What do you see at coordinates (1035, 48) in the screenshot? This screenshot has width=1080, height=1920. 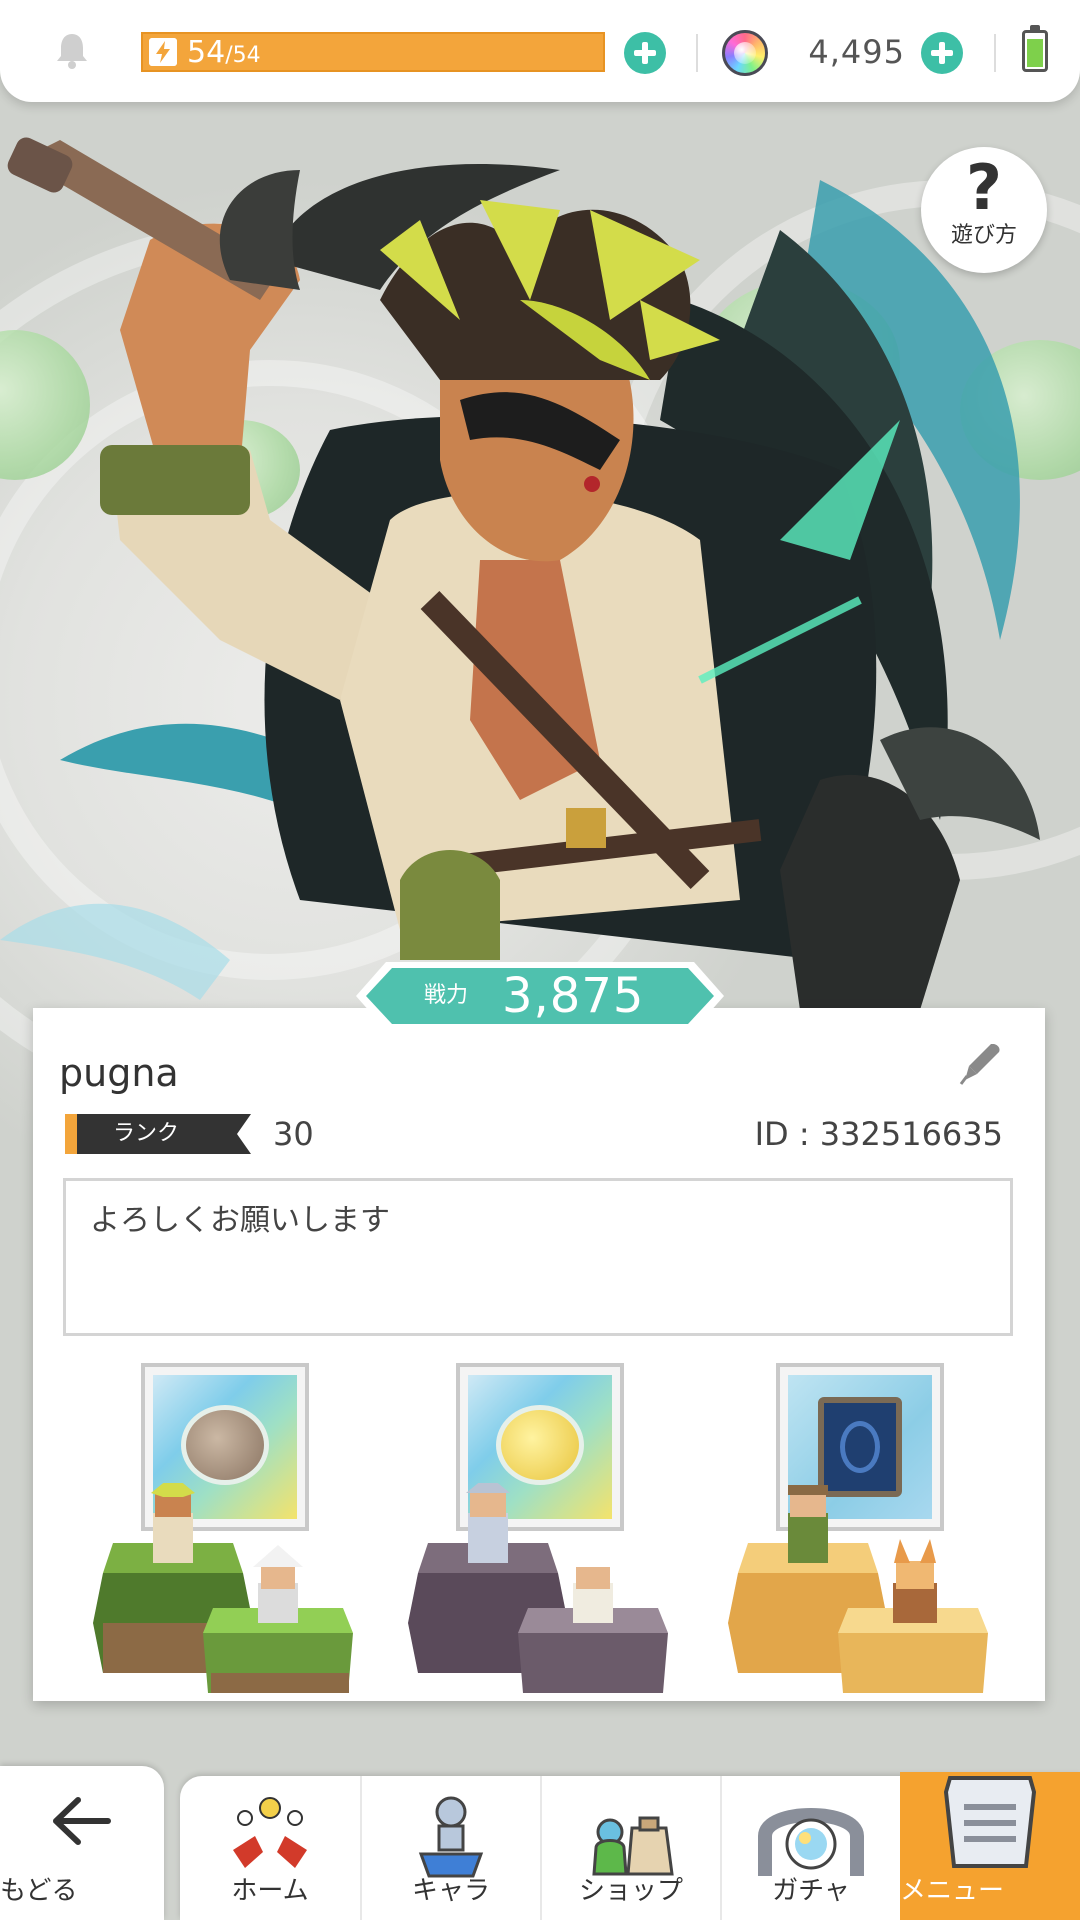 I see `battery-icon` at bounding box center [1035, 48].